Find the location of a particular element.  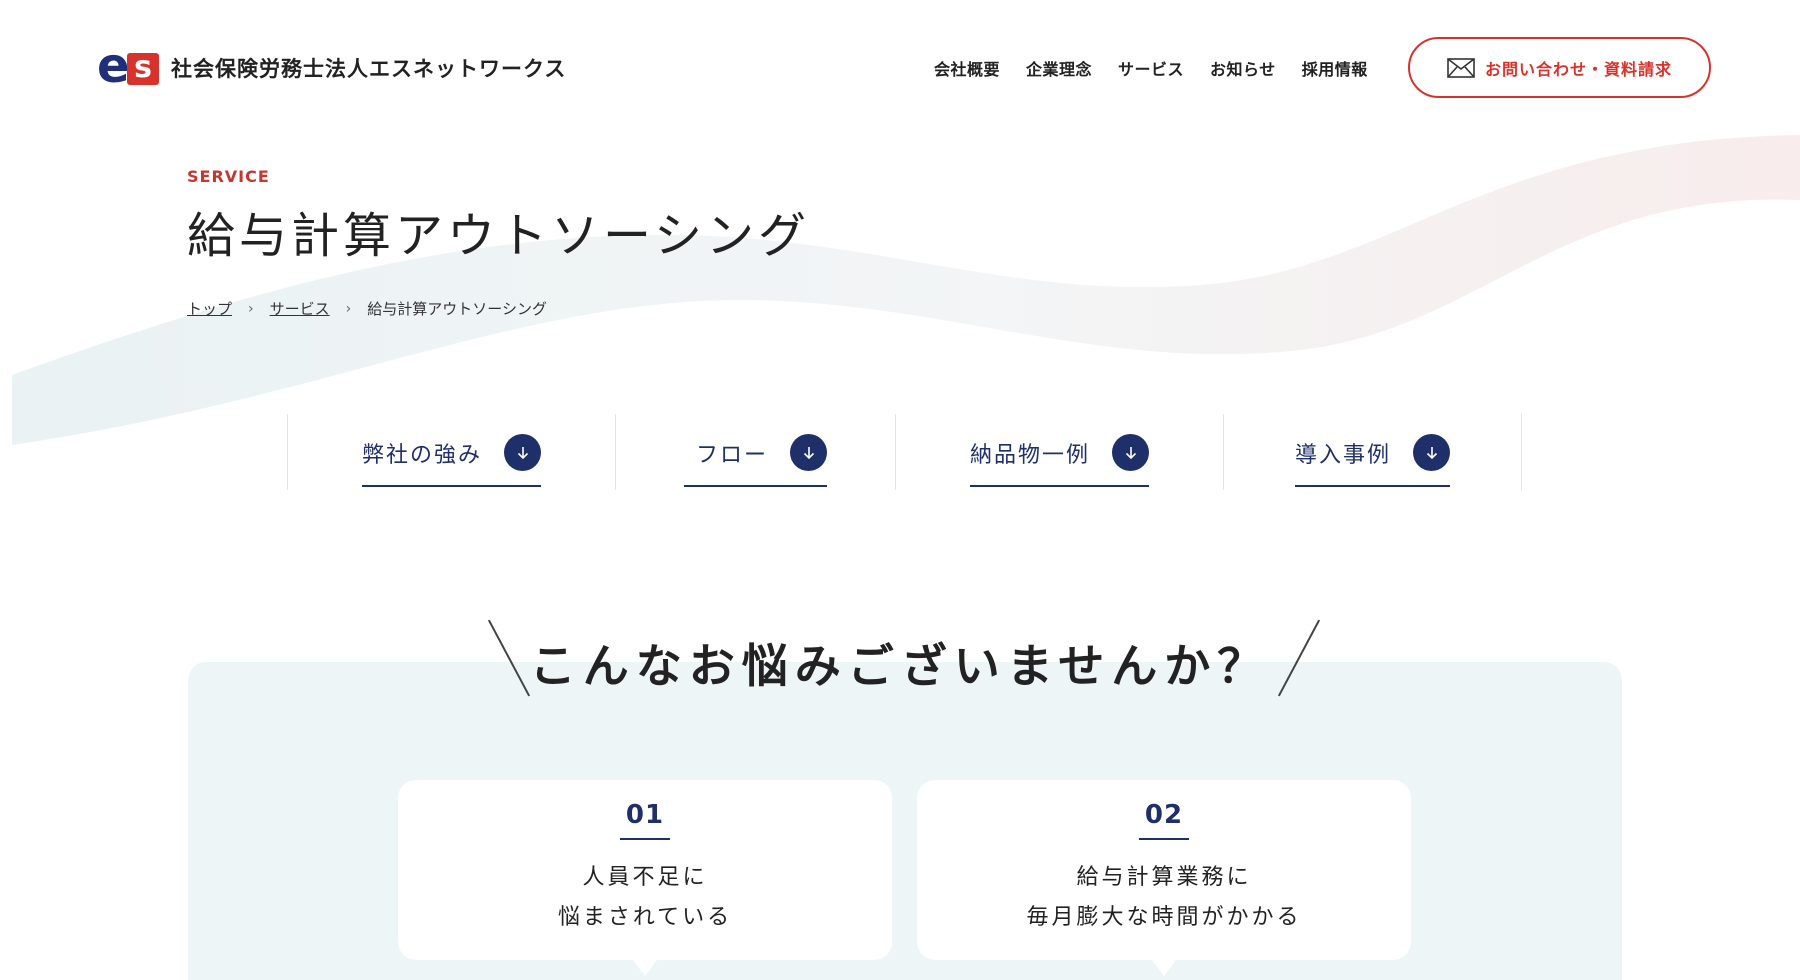

anchor-link-cases: 導入事例 is located at coordinates (1372, 460).